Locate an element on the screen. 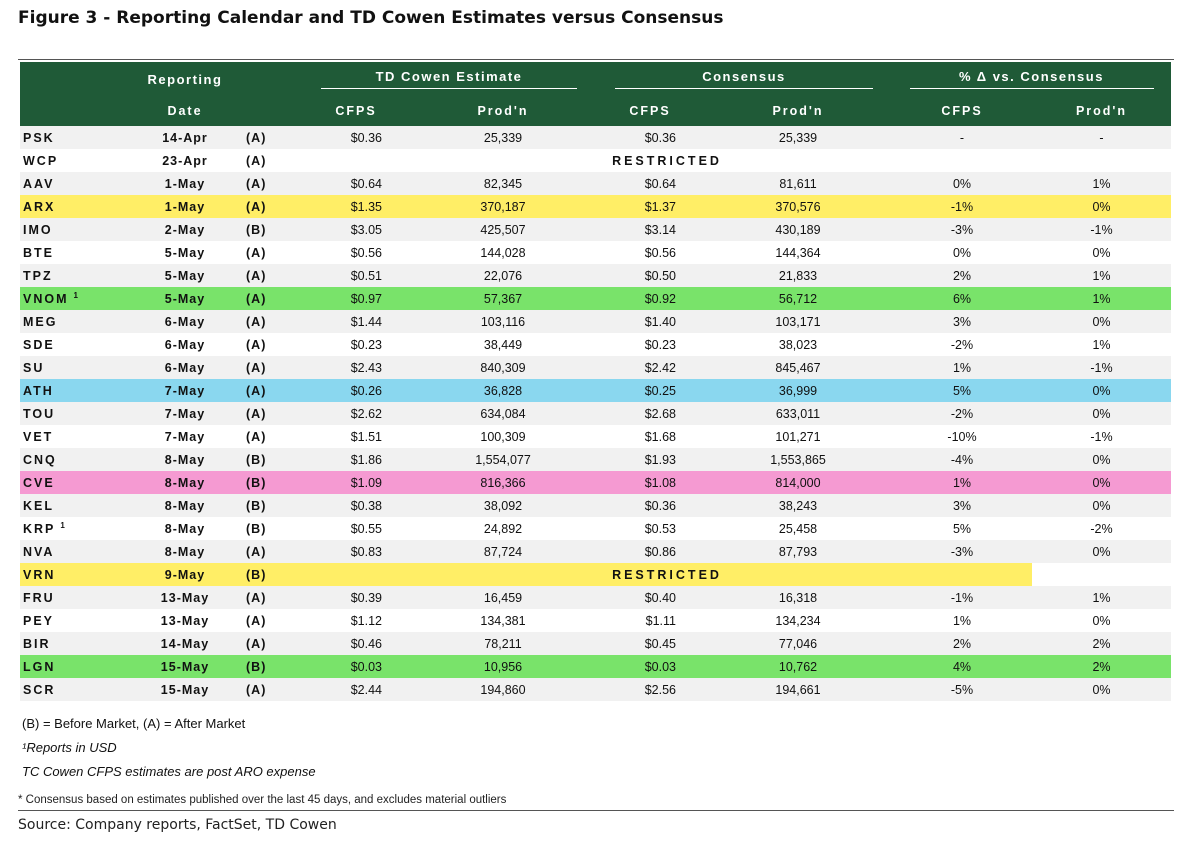 The width and height of the screenshot is (1200, 857). header-est-prodn: Prod'n is located at coordinates (503, 111).